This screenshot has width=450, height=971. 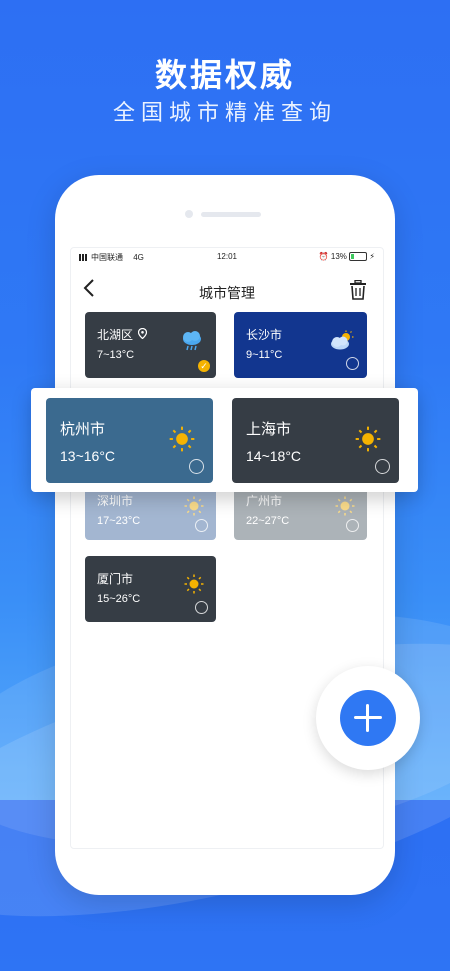 I want to click on selected-check-icon: ✓, so click(x=204, y=366).